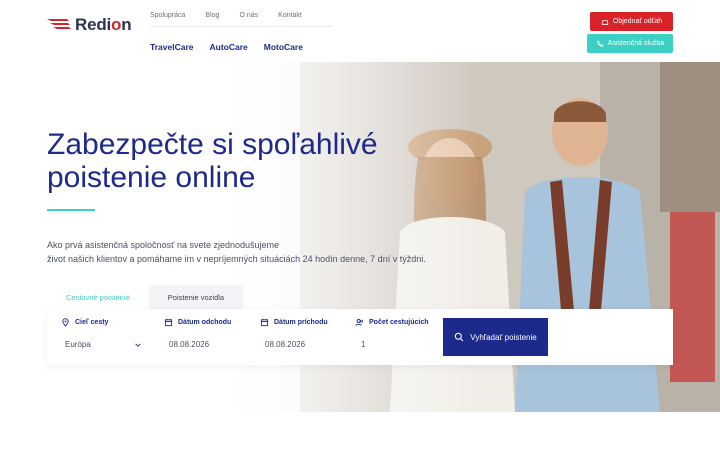 This screenshot has width=720, height=450. What do you see at coordinates (138, 345) in the screenshot?
I see `chevron-down-icon` at bounding box center [138, 345].